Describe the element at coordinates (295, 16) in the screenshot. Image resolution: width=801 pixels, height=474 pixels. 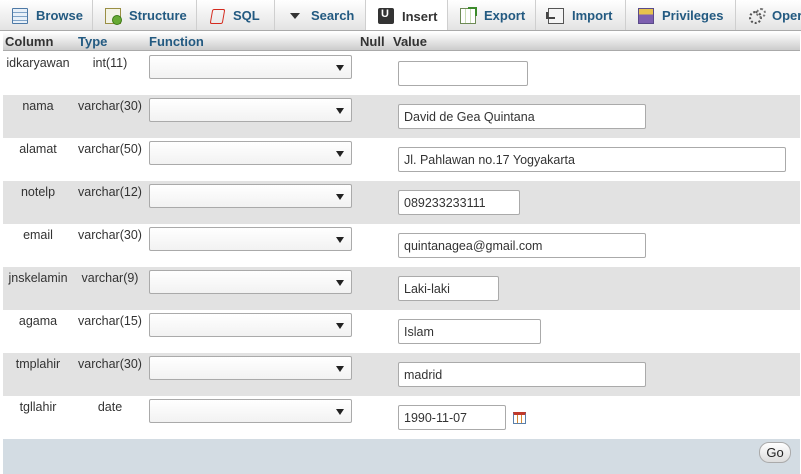
I see `search-icon` at that location.